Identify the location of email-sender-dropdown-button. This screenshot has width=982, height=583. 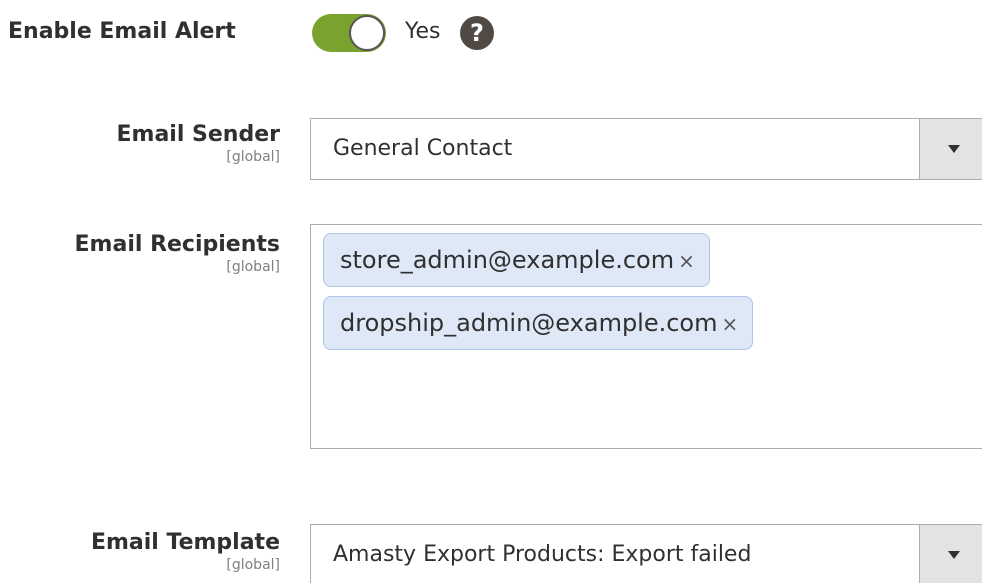
(950, 149).